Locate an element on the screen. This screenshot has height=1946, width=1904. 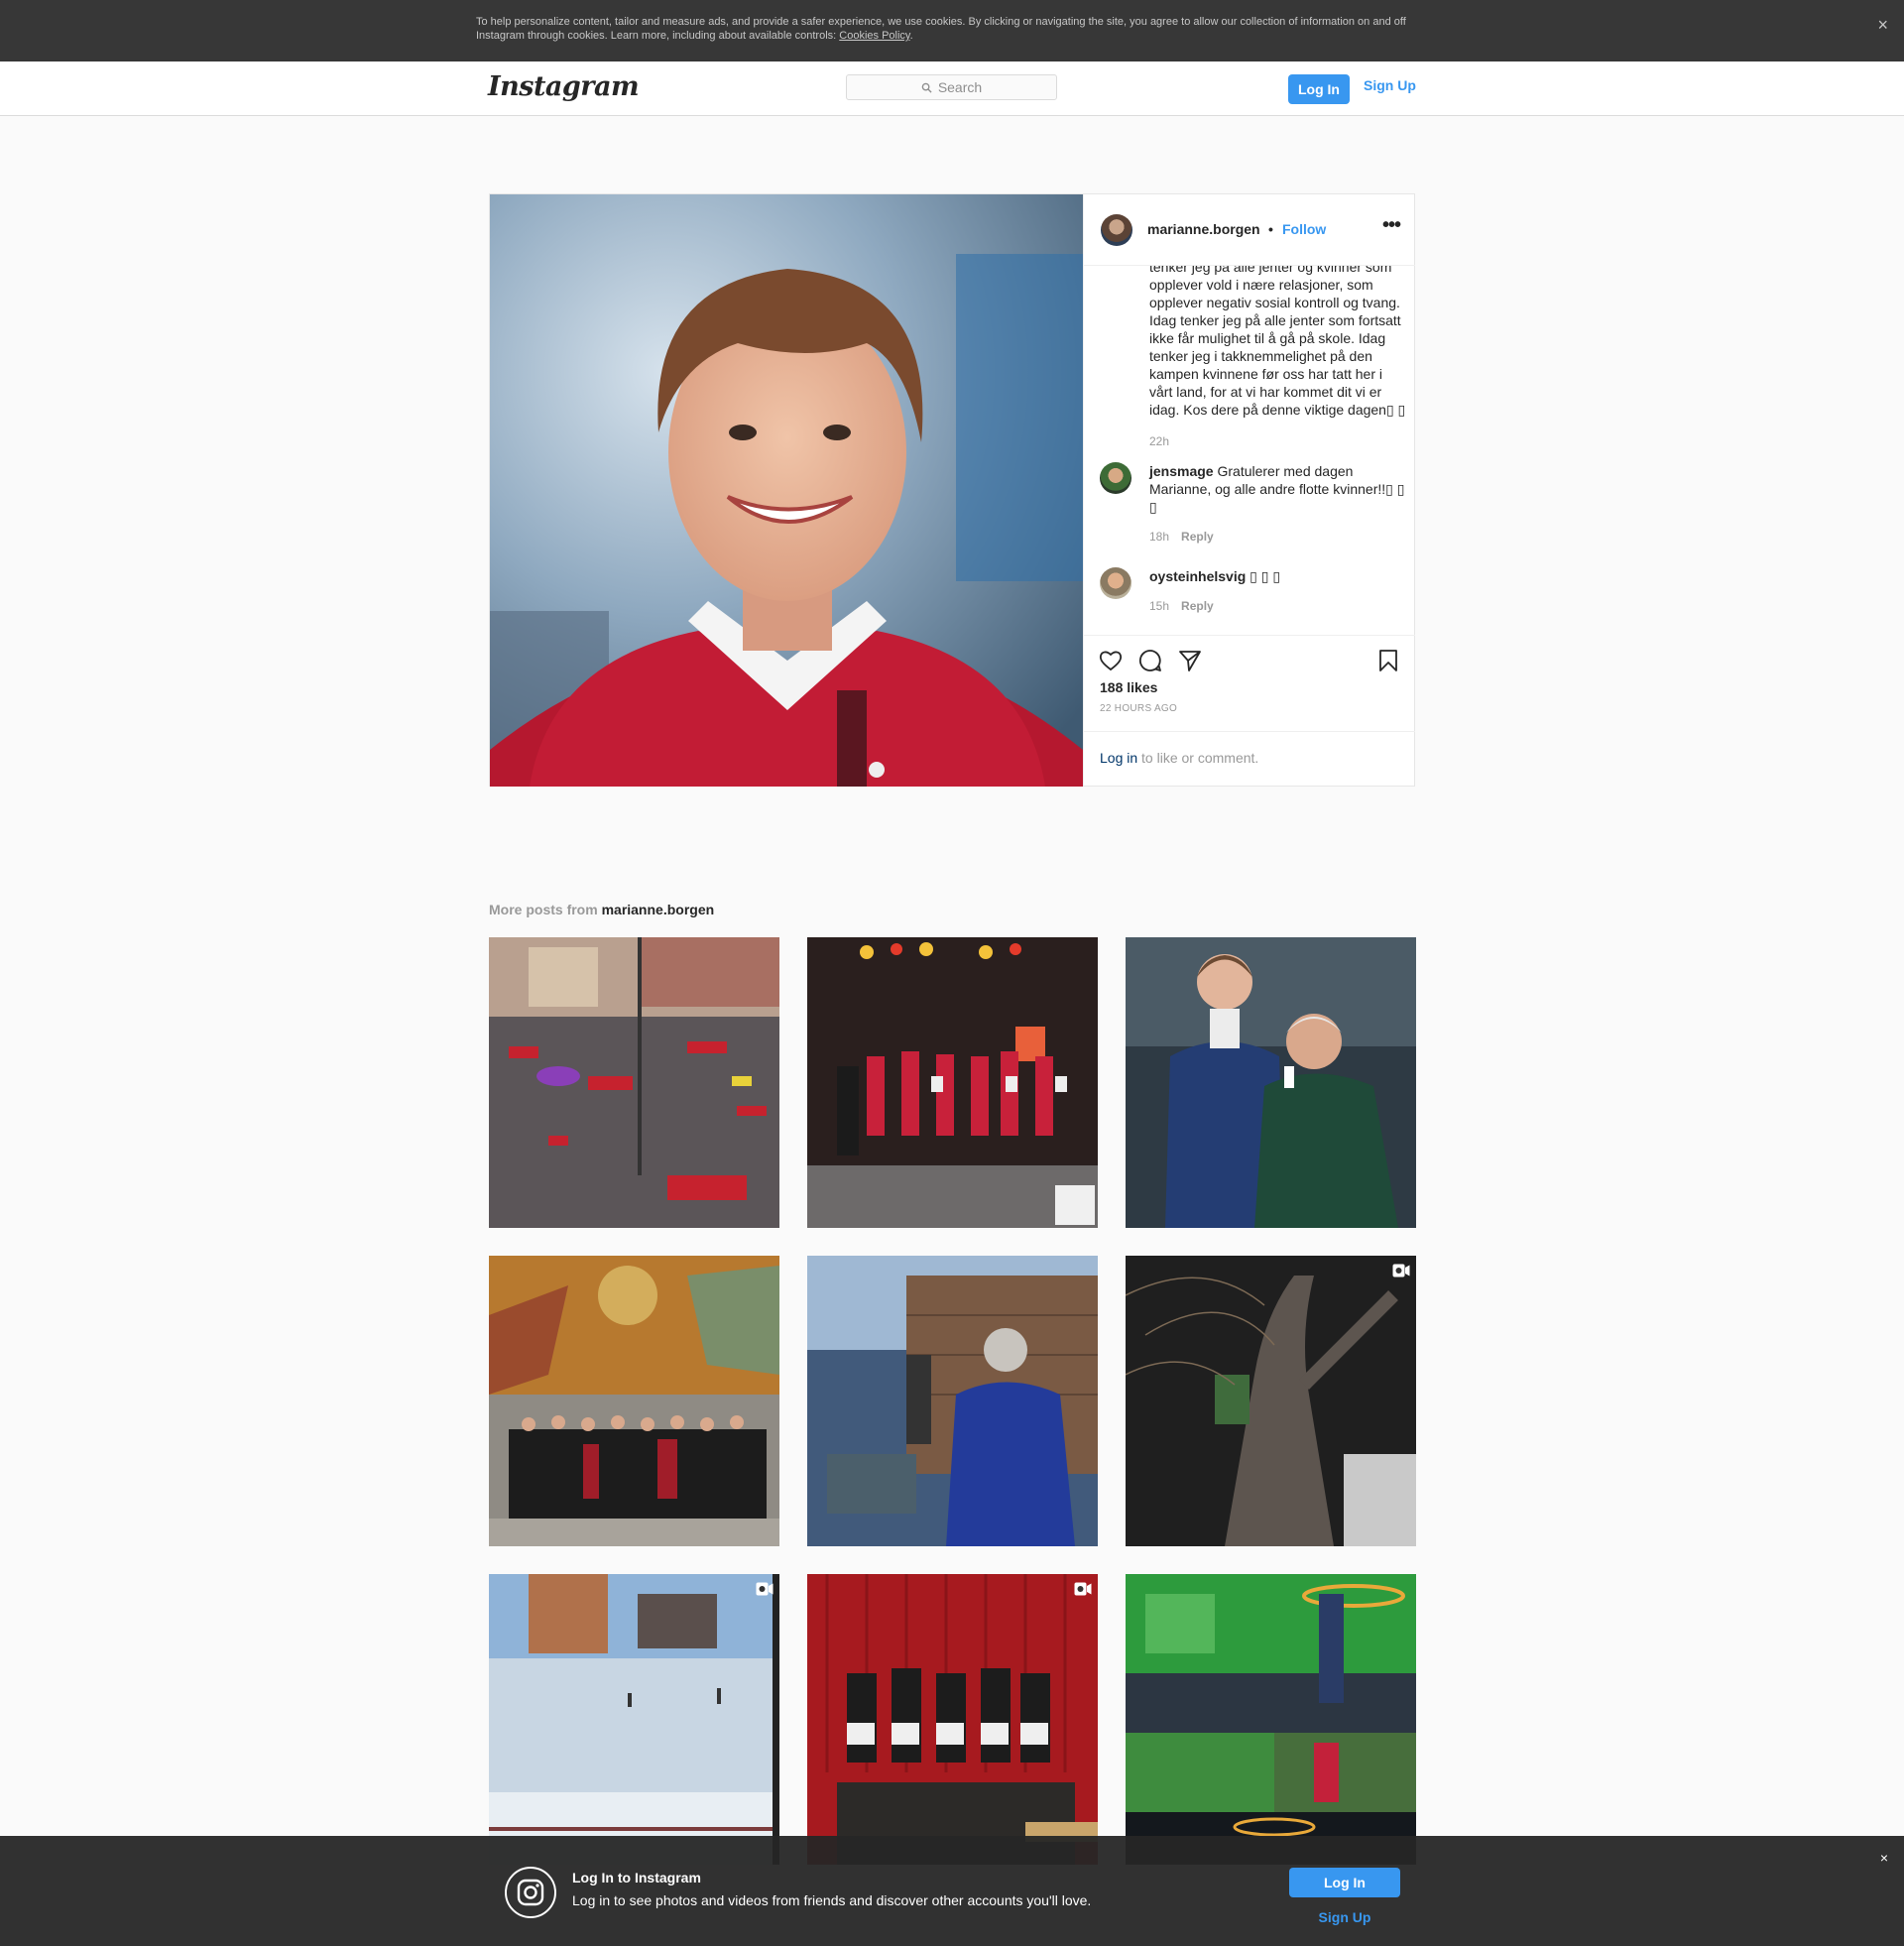
likes-count: 188 likes is located at coordinates (1128, 687).